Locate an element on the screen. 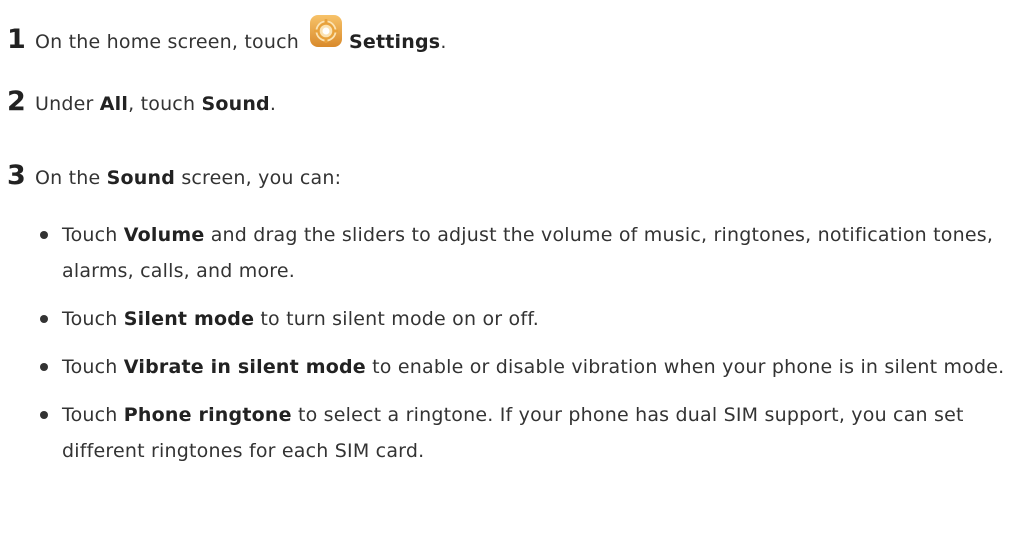  phone-ringtone-label: Phone ringtone is located at coordinates (207, 415).